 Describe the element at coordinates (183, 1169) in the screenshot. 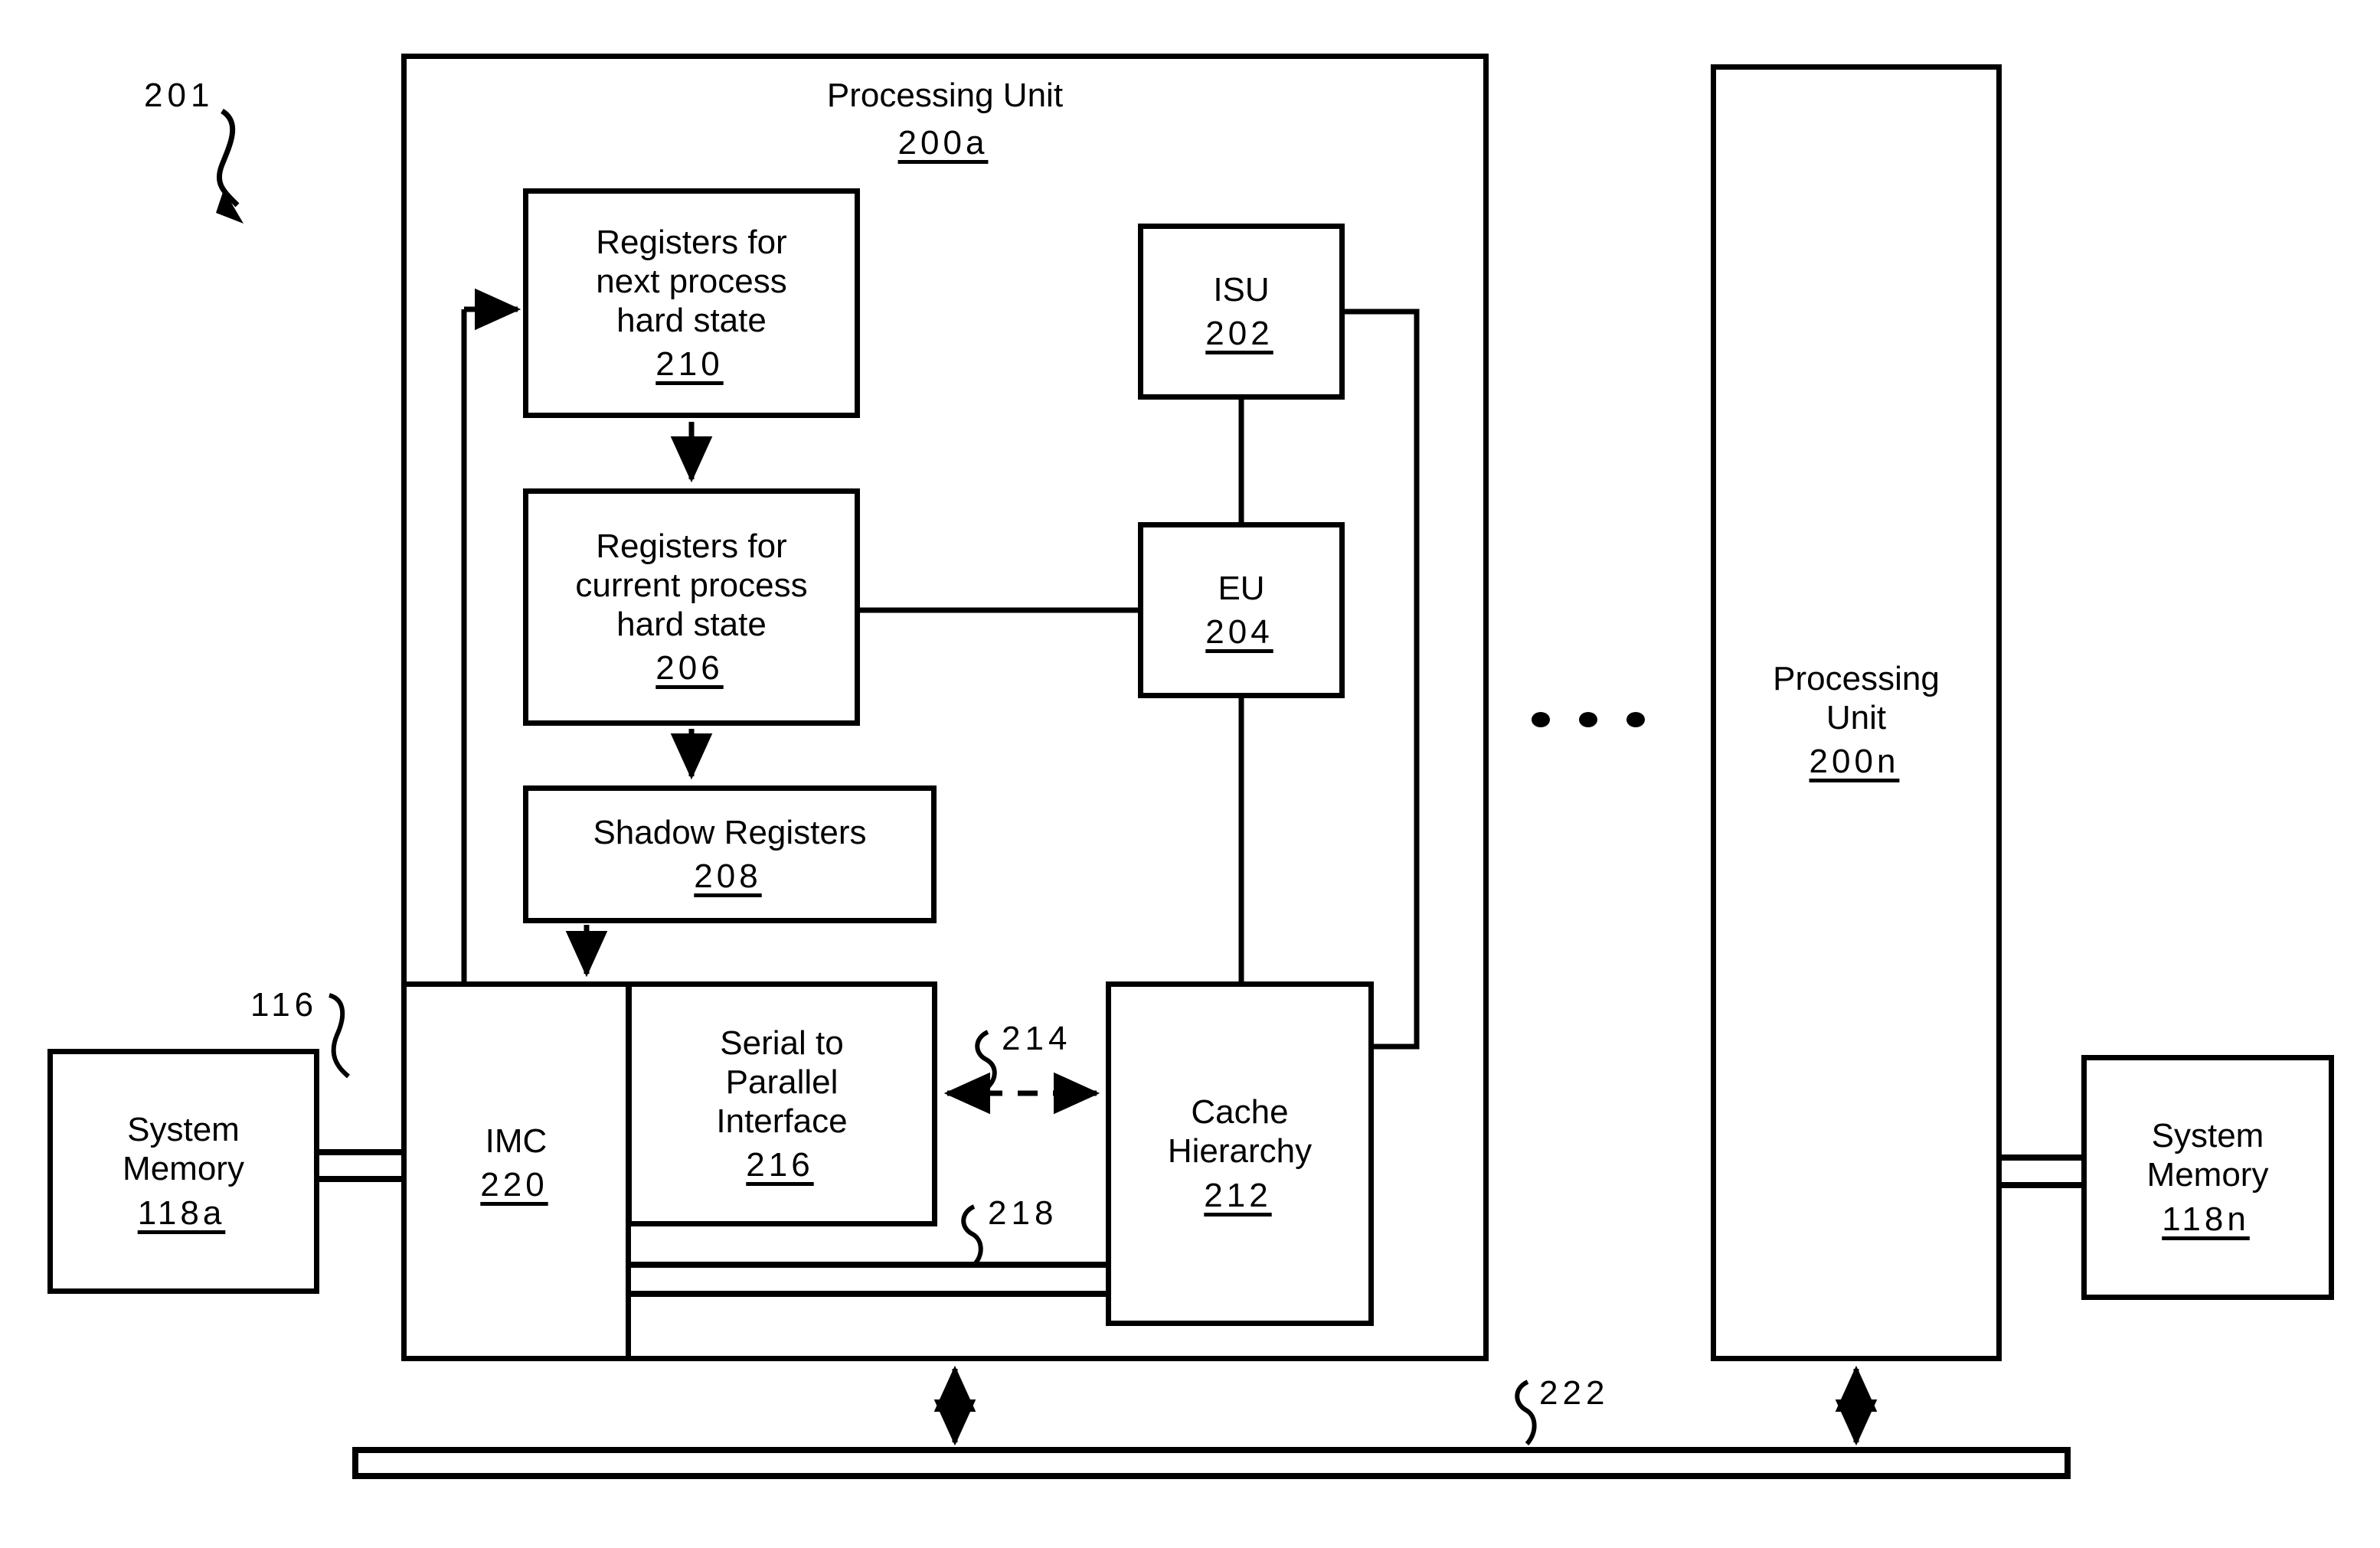

I see `sysmem-a-line2: Memory` at that location.